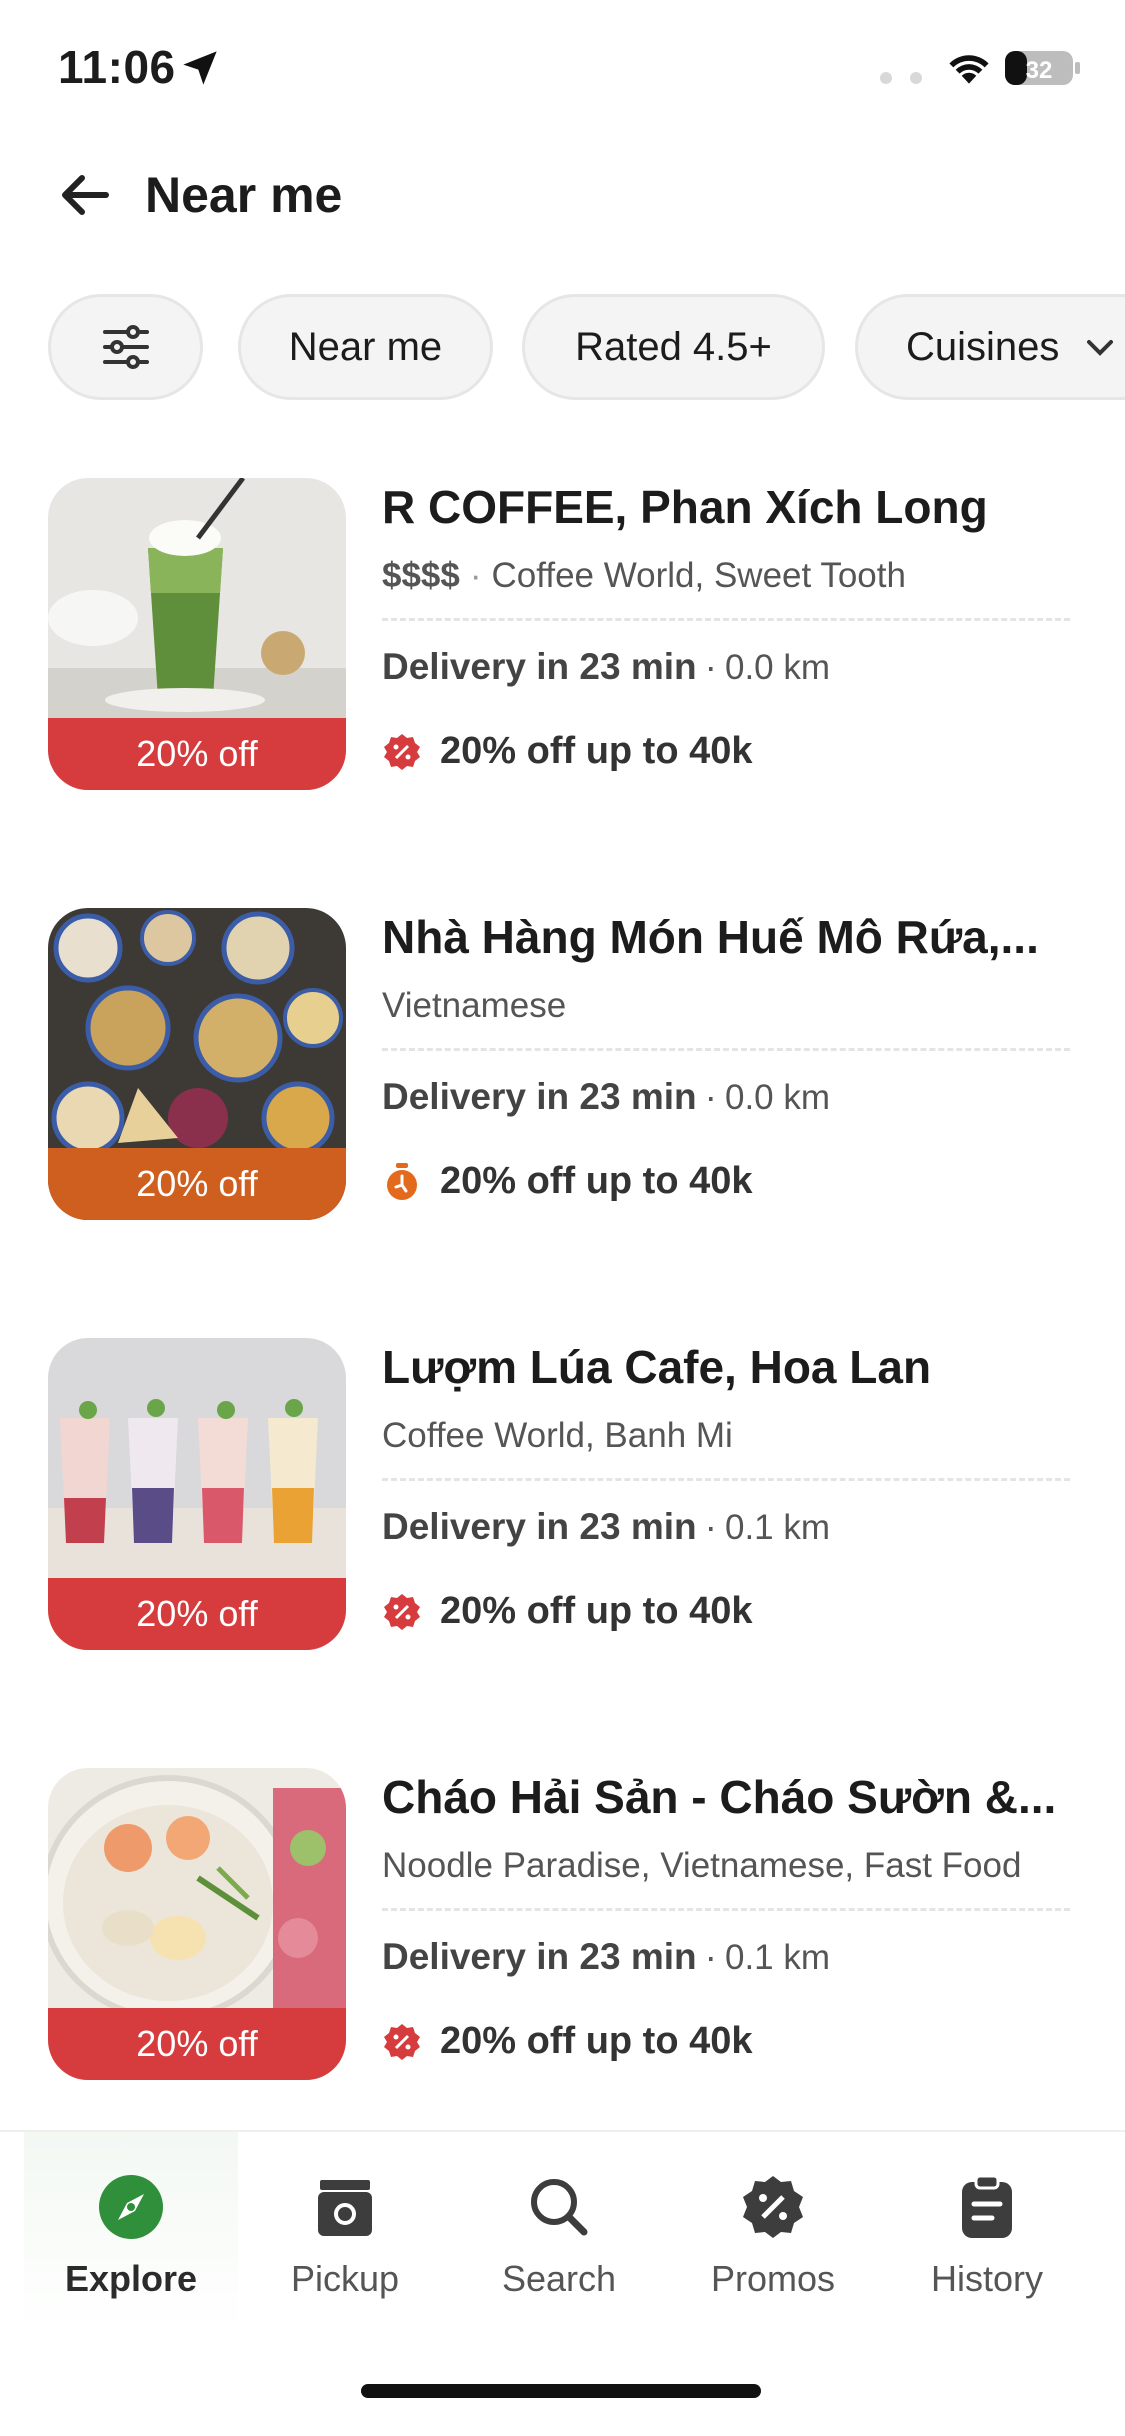 The width and height of the screenshot is (1125, 2436). Describe the element at coordinates (685, 507) in the screenshot. I see `restaurant-name: R COFFEE, Phan Xích Long` at that location.